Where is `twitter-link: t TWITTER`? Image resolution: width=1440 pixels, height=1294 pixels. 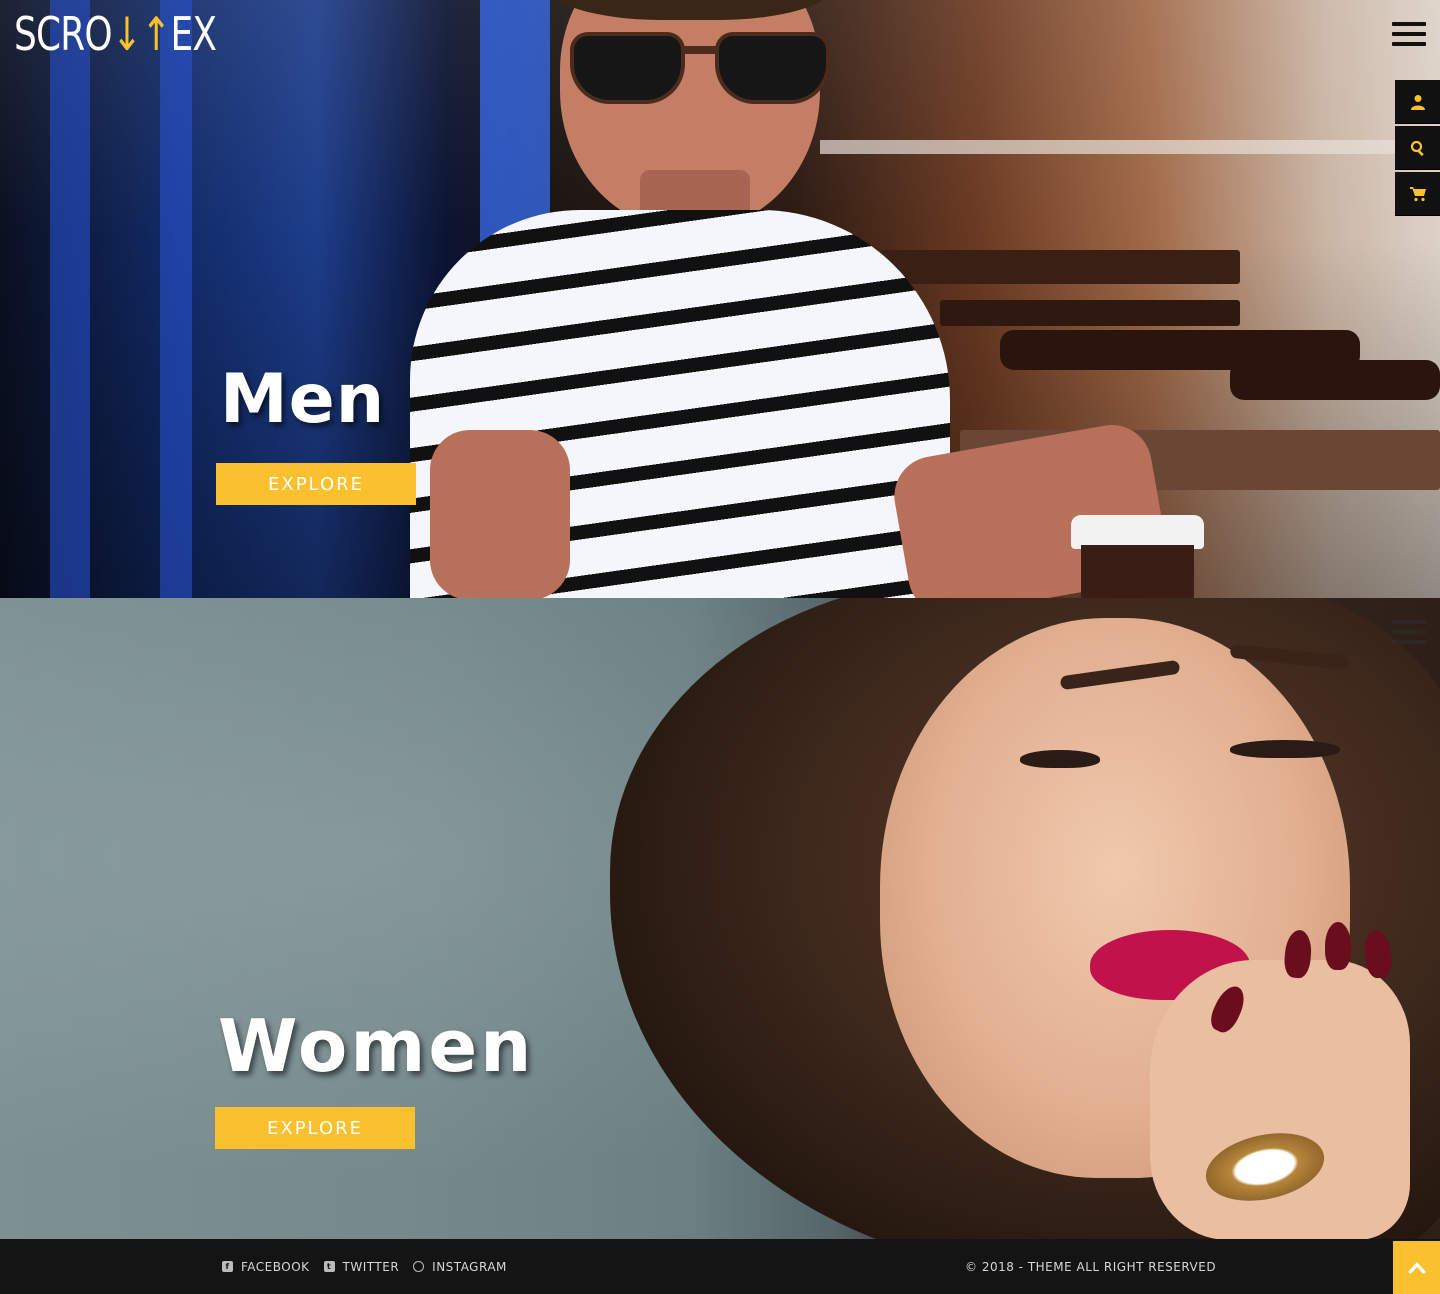 twitter-link: t TWITTER is located at coordinates (361, 1267).